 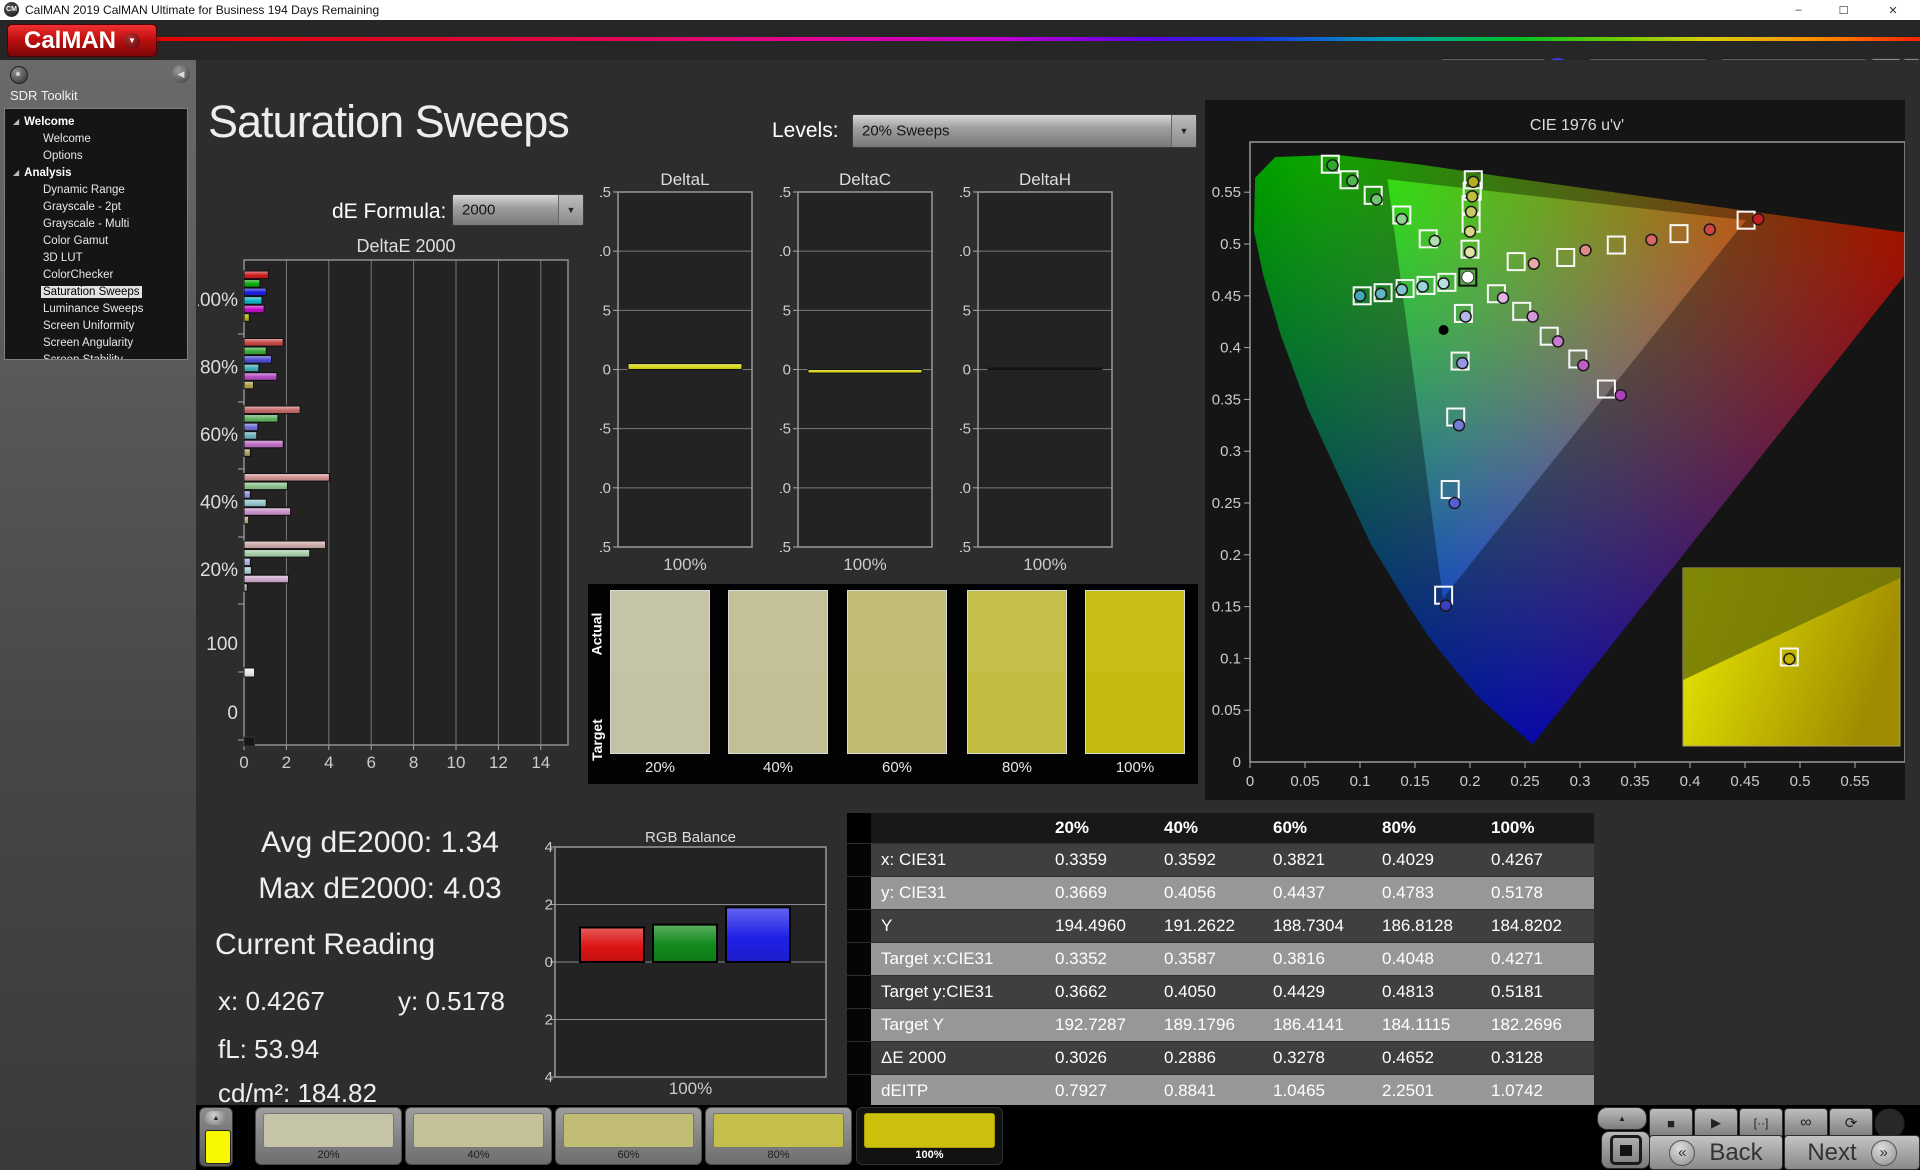 What do you see at coordinates (1408, 892) in the screenshot?
I see `table-cell: 0.4783` at bounding box center [1408, 892].